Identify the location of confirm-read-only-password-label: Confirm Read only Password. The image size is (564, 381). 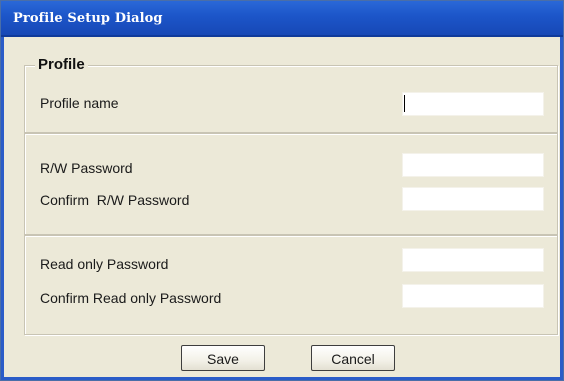
(131, 298).